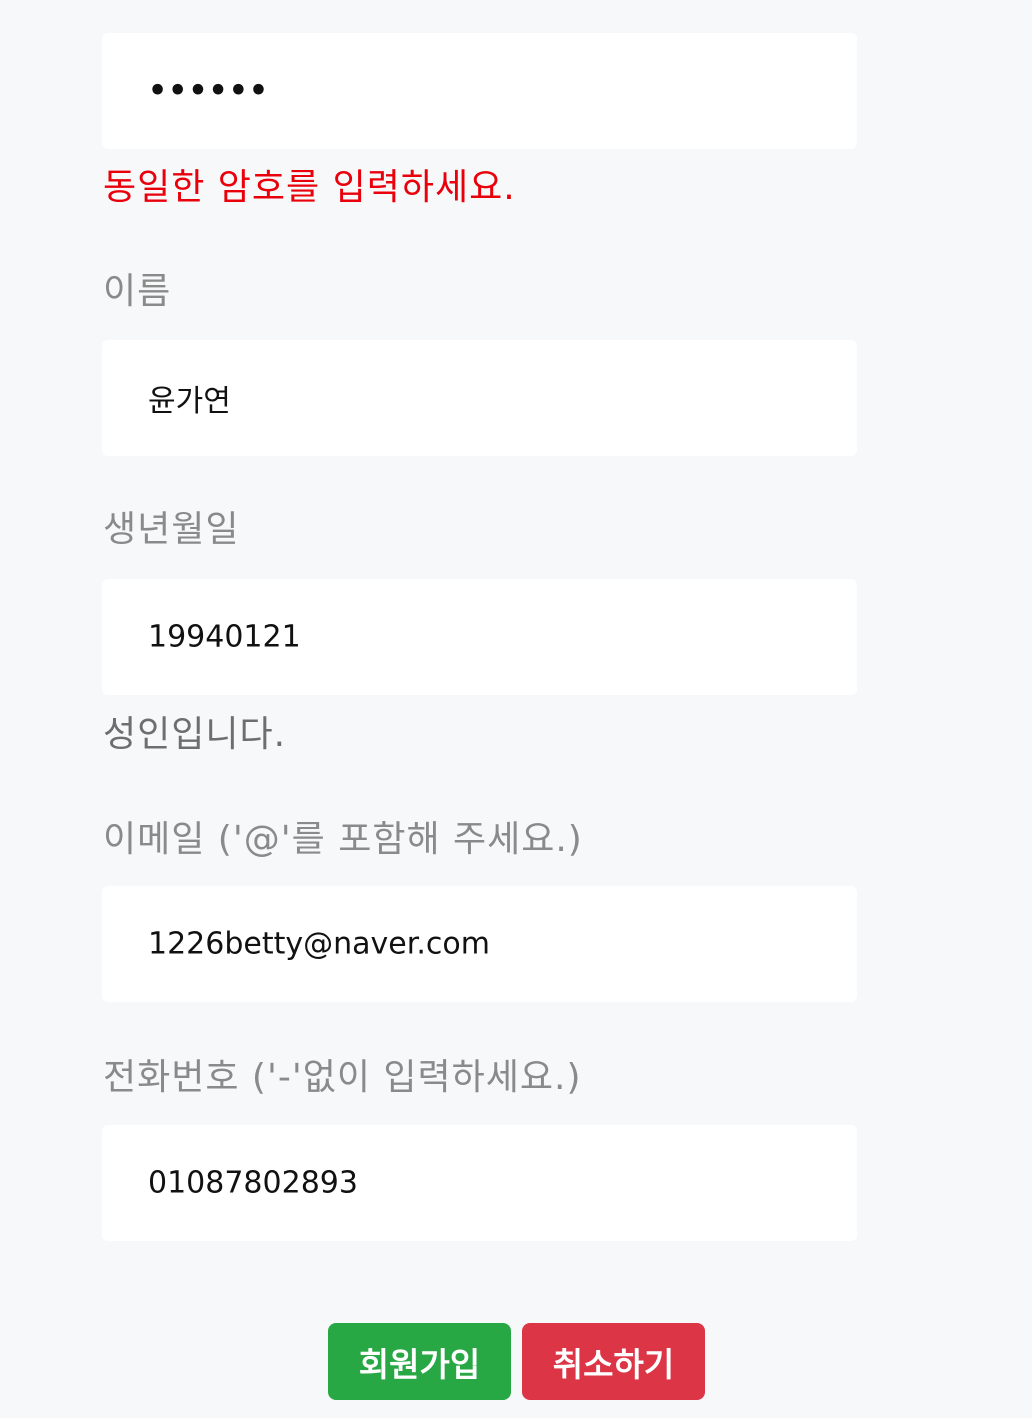  I want to click on name-input: 윤가연, so click(479, 398).